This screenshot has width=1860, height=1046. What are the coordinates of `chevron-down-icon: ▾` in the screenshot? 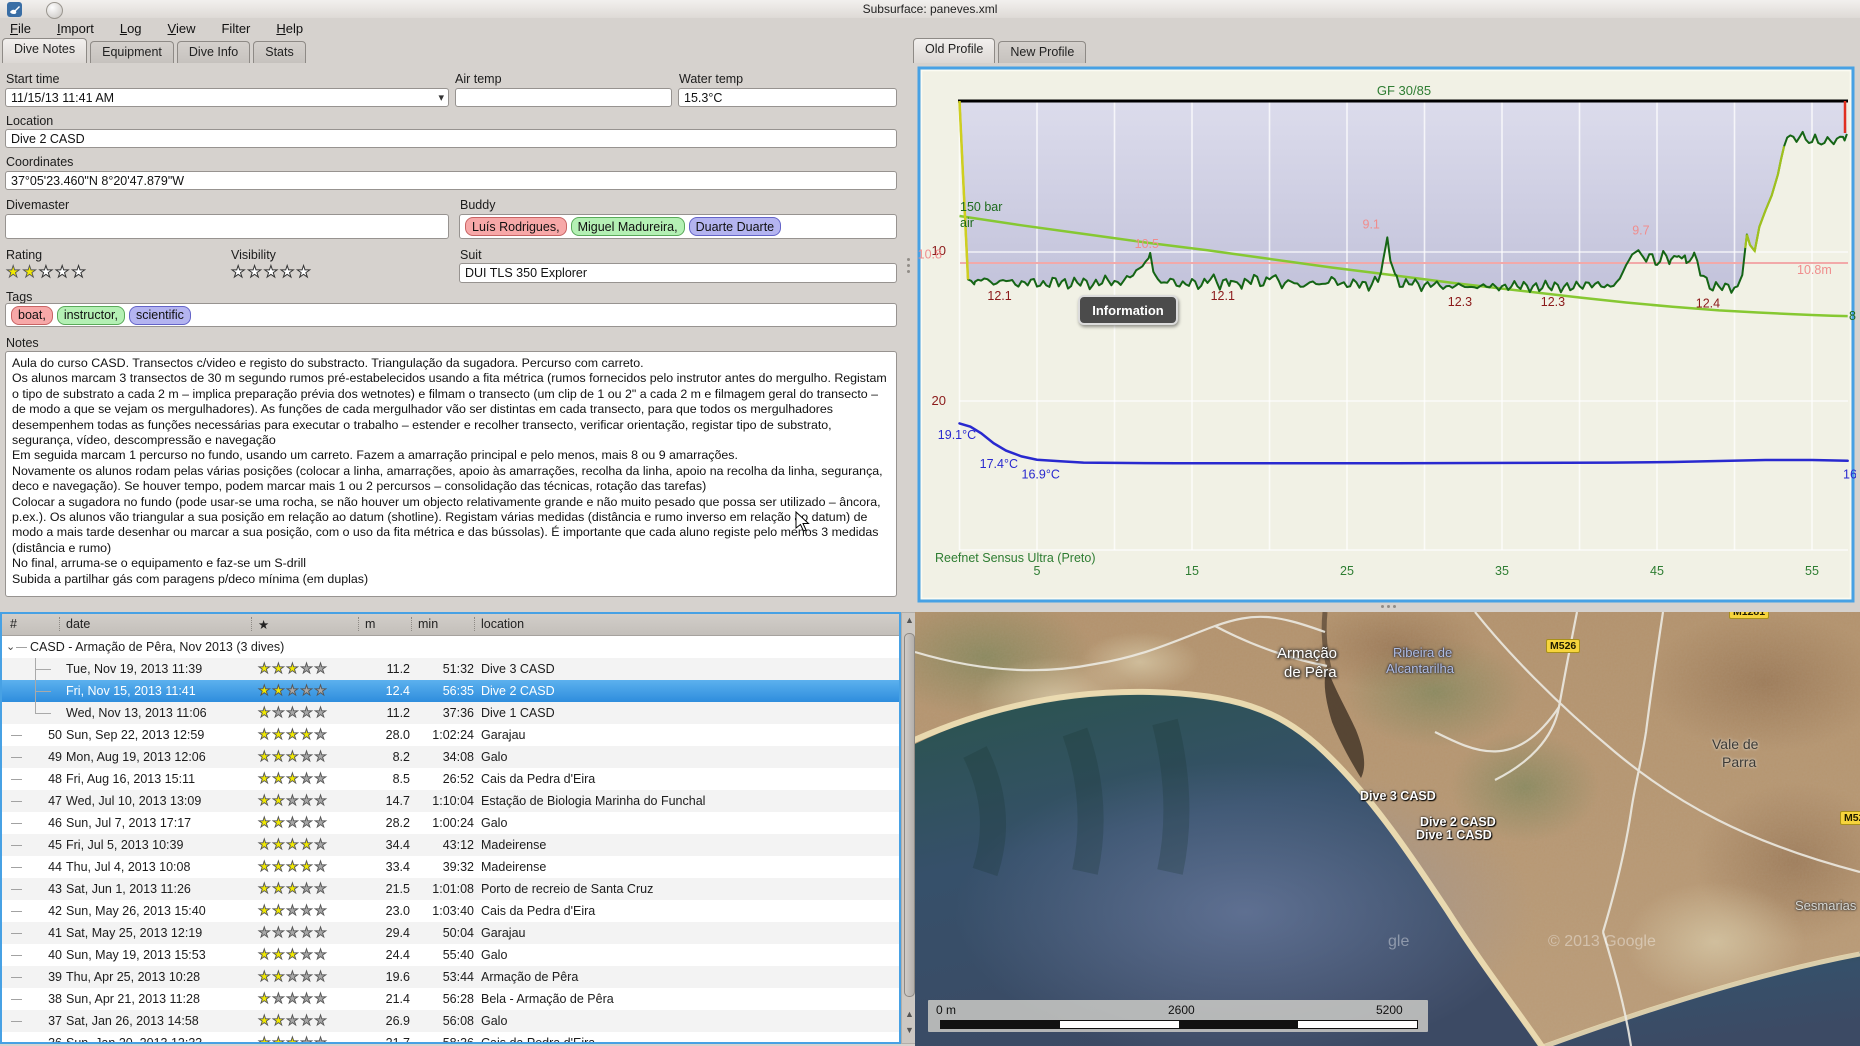 It's located at (441, 97).